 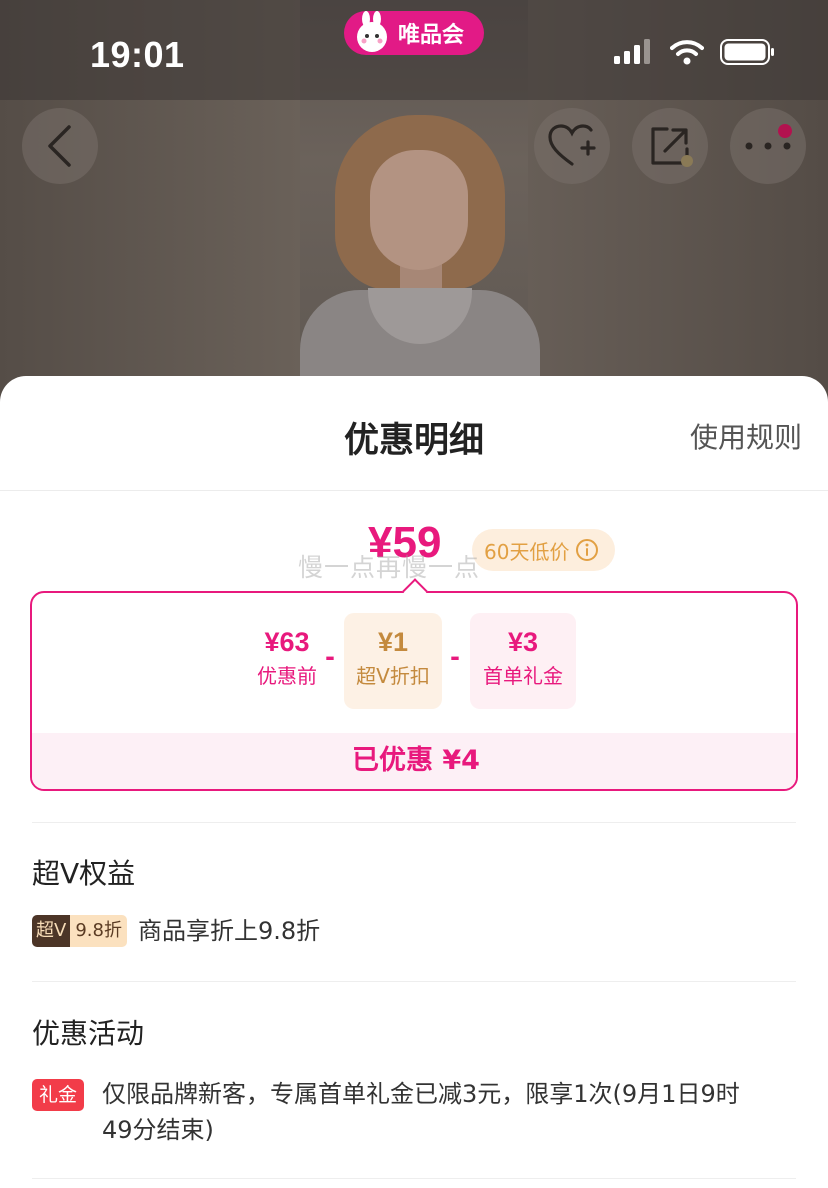 What do you see at coordinates (393, 642) in the screenshot?
I see `superv-amount: ¥1` at bounding box center [393, 642].